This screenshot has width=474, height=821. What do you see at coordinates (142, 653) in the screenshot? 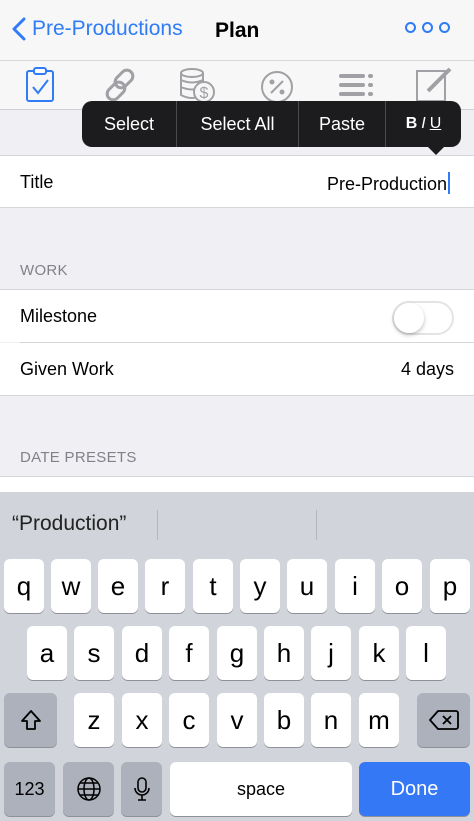
I see `key-d: d` at bounding box center [142, 653].